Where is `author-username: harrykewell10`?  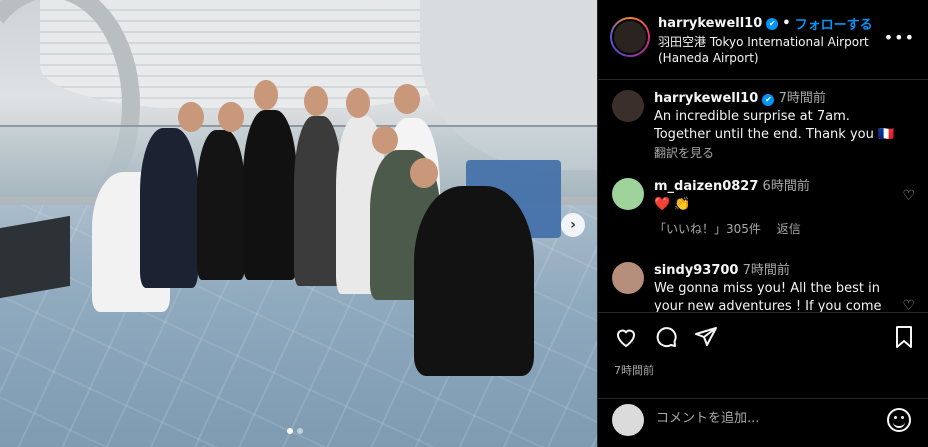
author-username: harrykewell10 is located at coordinates (710, 23).